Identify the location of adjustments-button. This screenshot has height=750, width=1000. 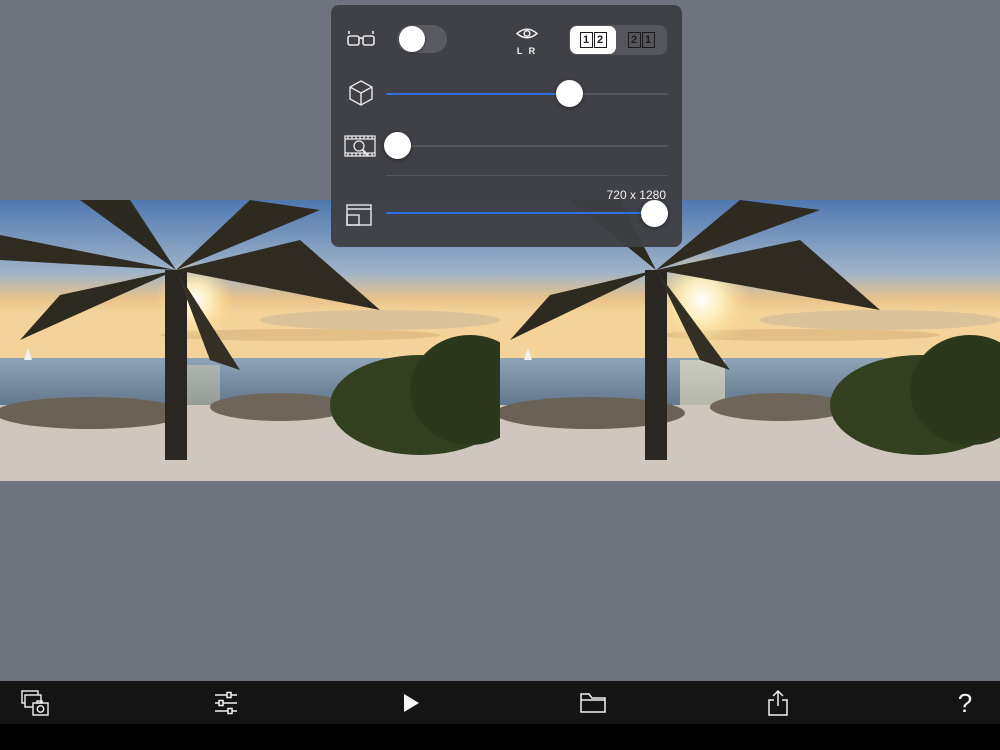
(226, 703).